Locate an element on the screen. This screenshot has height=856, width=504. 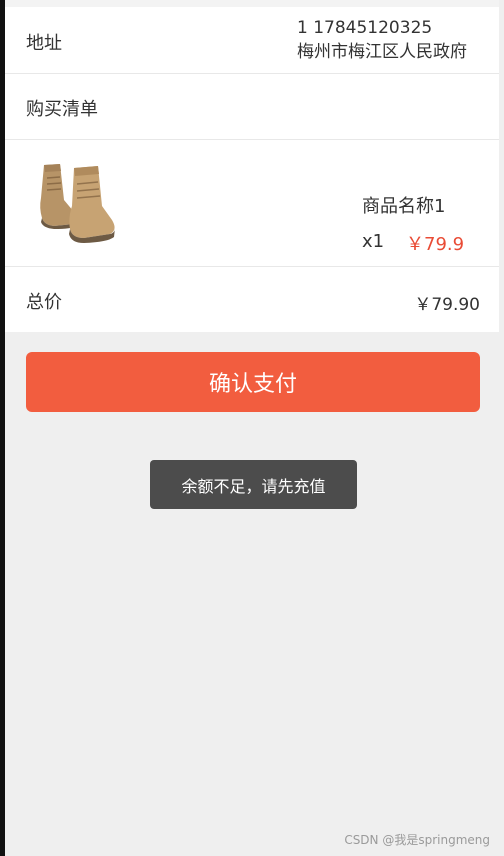
product-price: ￥79.9 is located at coordinates (435, 244).